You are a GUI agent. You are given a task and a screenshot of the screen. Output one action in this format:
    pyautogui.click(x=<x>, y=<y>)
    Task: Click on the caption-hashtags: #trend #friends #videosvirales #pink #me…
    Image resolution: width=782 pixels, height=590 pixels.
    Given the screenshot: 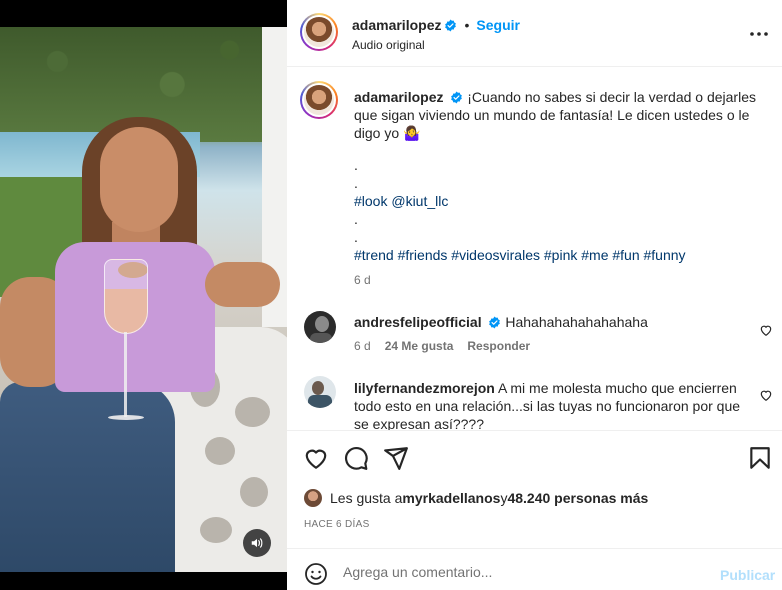 What is the action you would take?
    pyautogui.click(x=559, y=255)
    